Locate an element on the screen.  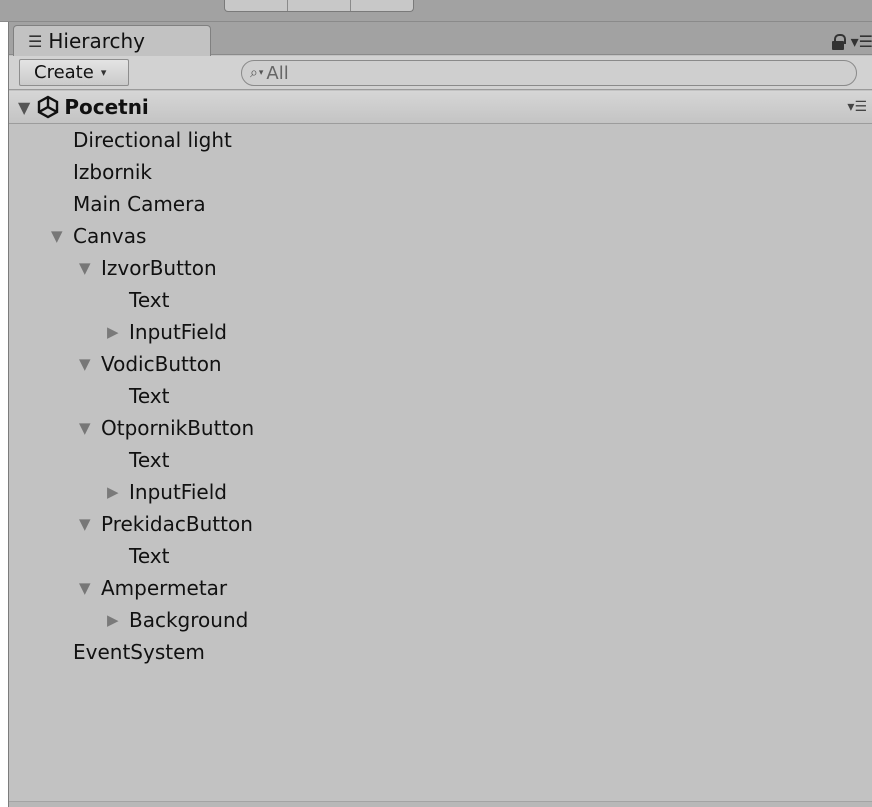
top-strip is located at coordinates (436, 11).